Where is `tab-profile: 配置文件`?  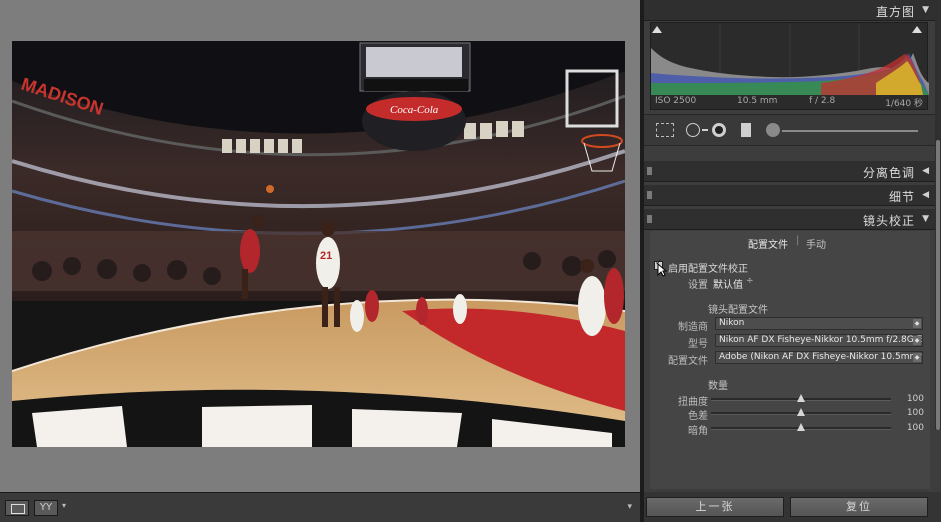
tab-profile: 配置文件 is located at coordinates (768, 243).